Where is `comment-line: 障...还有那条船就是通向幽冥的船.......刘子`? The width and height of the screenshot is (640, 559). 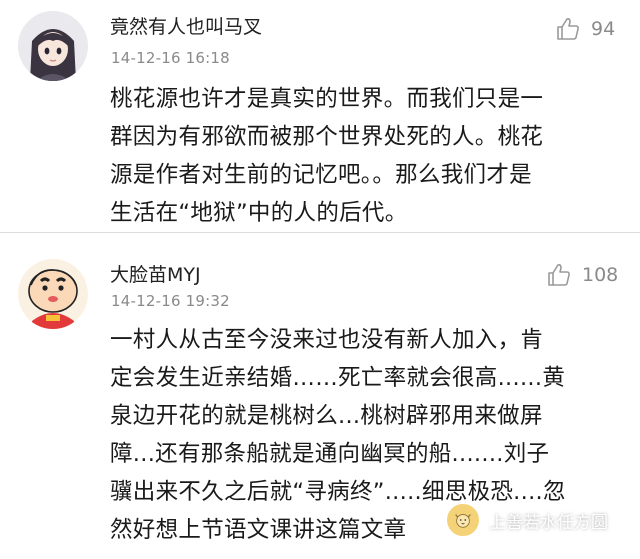 comment-line: 障...还有那条船就是通向幽冥的船.......刘子 is located at coordinates (330, 454).